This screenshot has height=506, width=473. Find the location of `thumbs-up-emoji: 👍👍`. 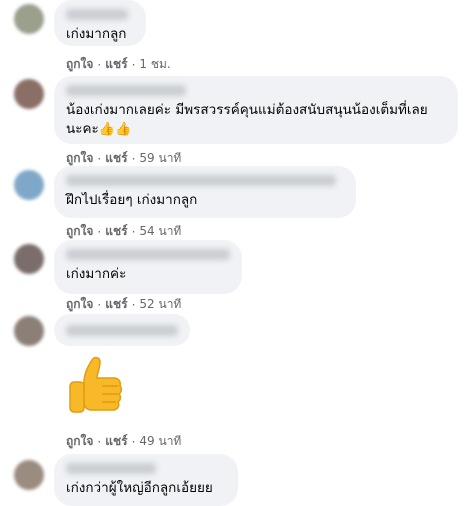

thumbs-up-emoji: 👍👍 is located at coordinates (115, 129).